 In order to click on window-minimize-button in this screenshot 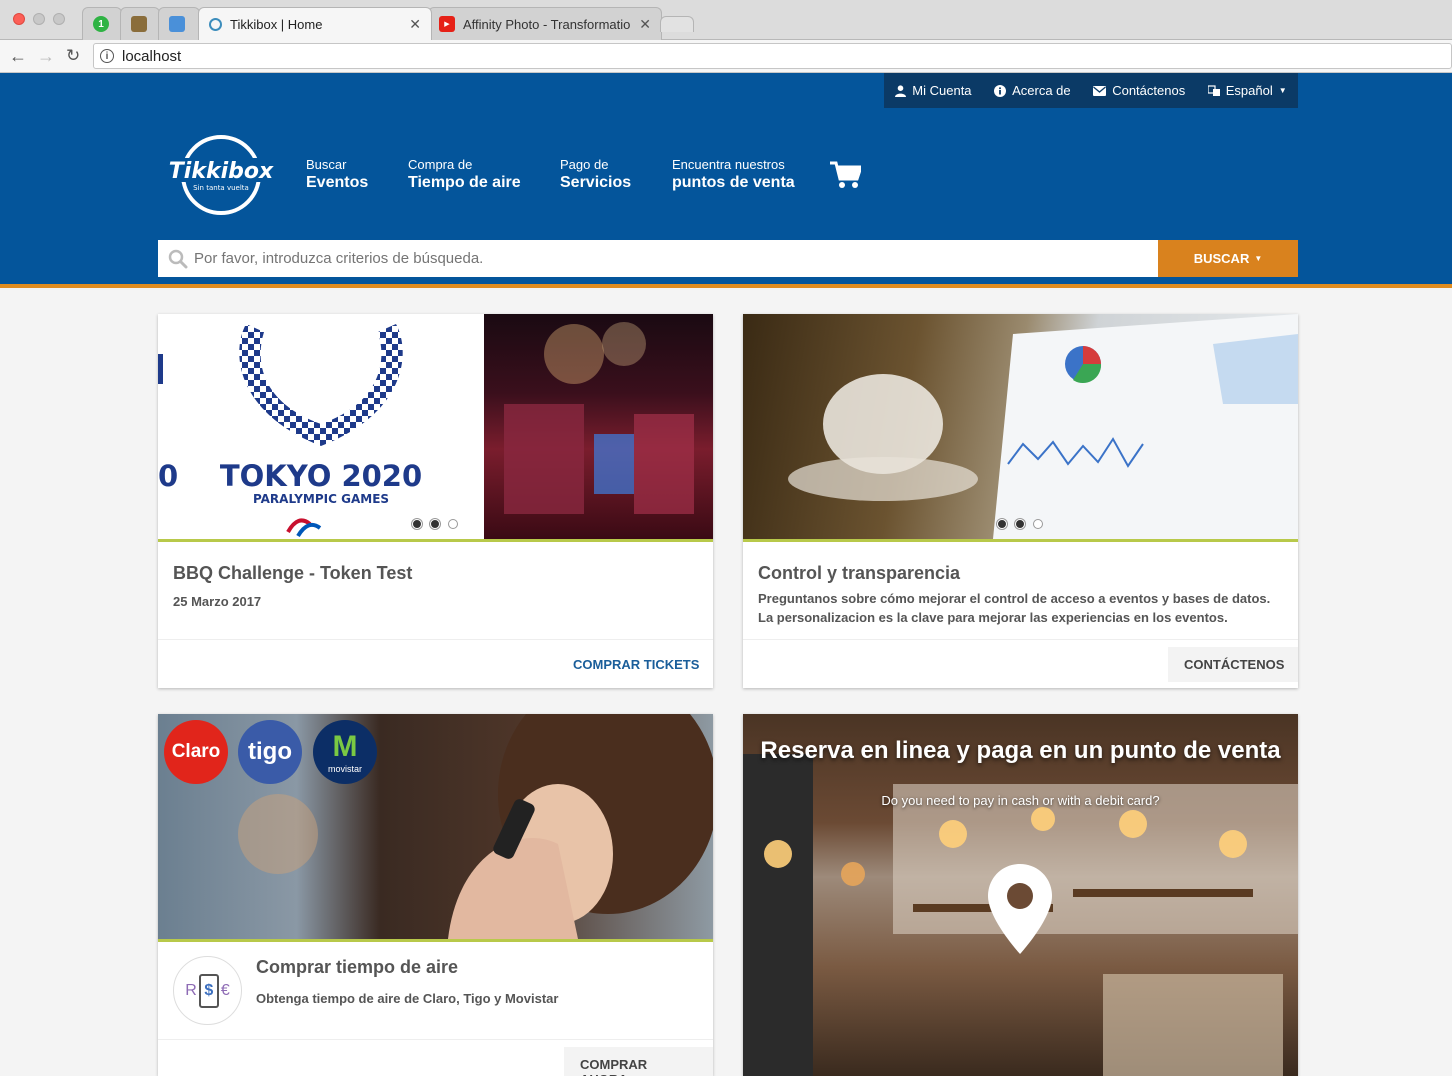, I will do `click(39, 19)`.